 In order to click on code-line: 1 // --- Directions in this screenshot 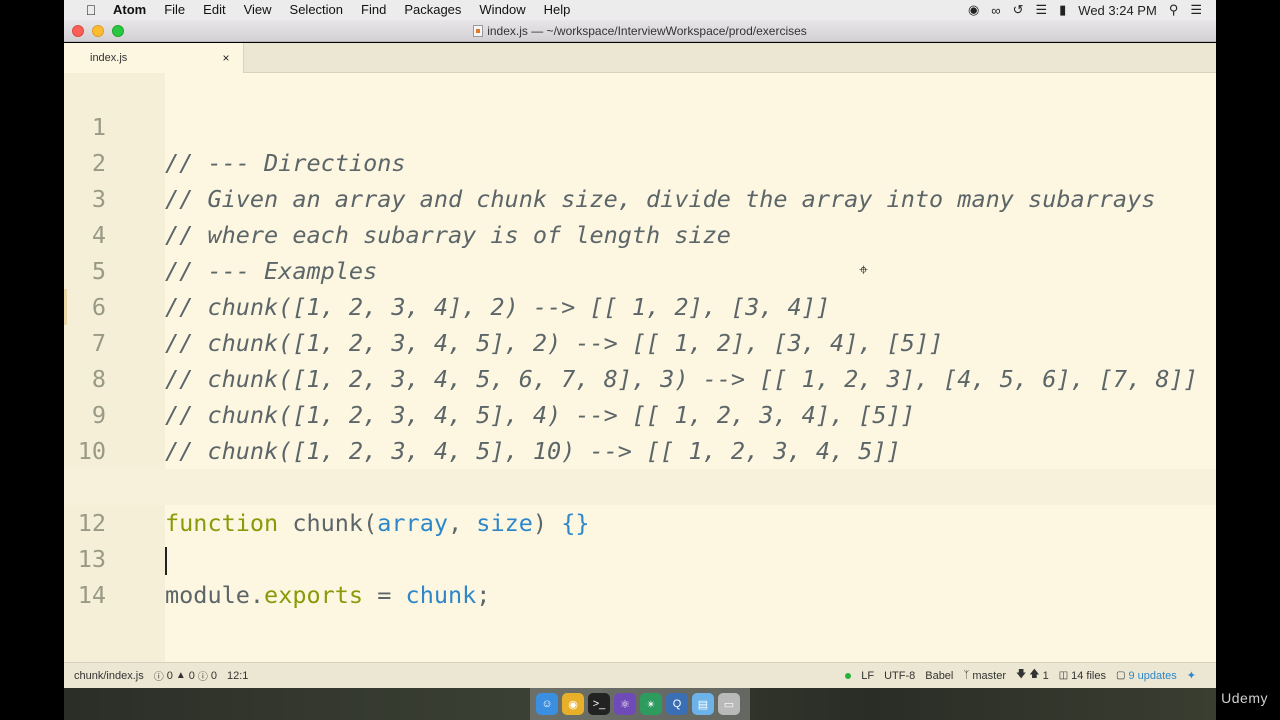, I will do `click(640, 125)`.